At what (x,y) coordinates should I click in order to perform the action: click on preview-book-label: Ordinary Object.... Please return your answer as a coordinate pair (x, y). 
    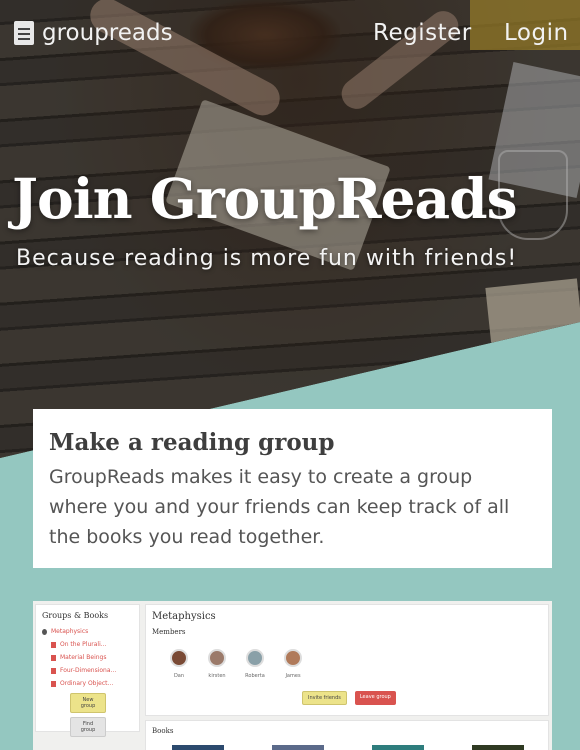
    Looking at the image, I should click on (87, 683).